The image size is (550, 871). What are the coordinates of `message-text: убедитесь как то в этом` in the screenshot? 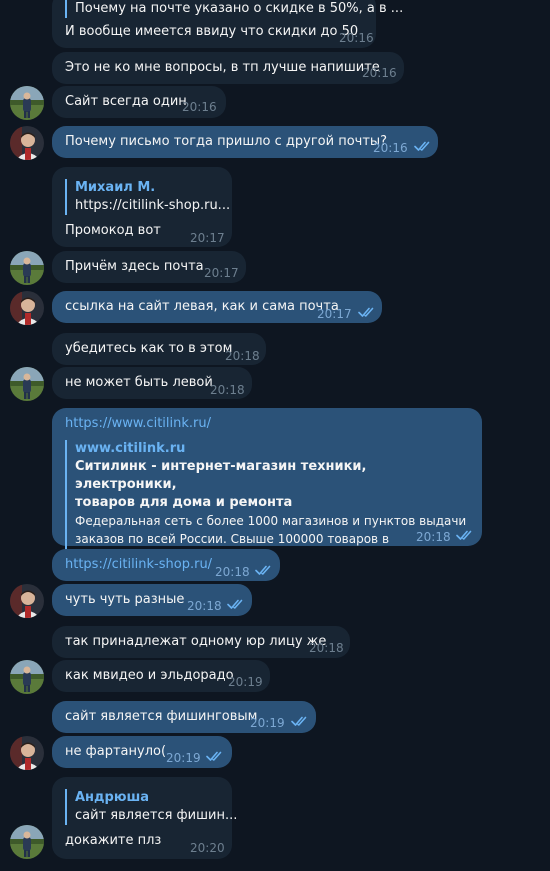 It's located at (149, 348).